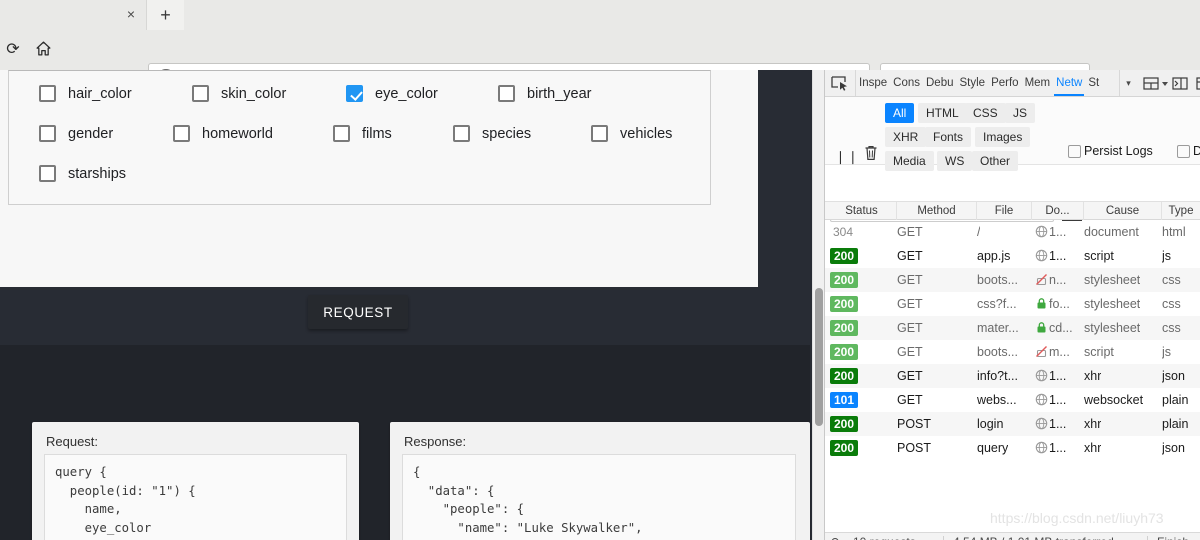  What do you see at coordinates (1020, 113) in the screenshot?
I see `filter-js: JS` at bounding box center [1020, 113].